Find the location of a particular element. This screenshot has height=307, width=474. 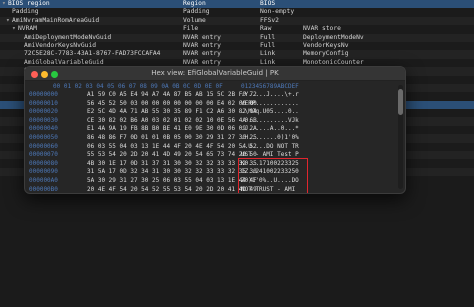

tree-row-subtype: BIOS is located at coordinates (268, 3).